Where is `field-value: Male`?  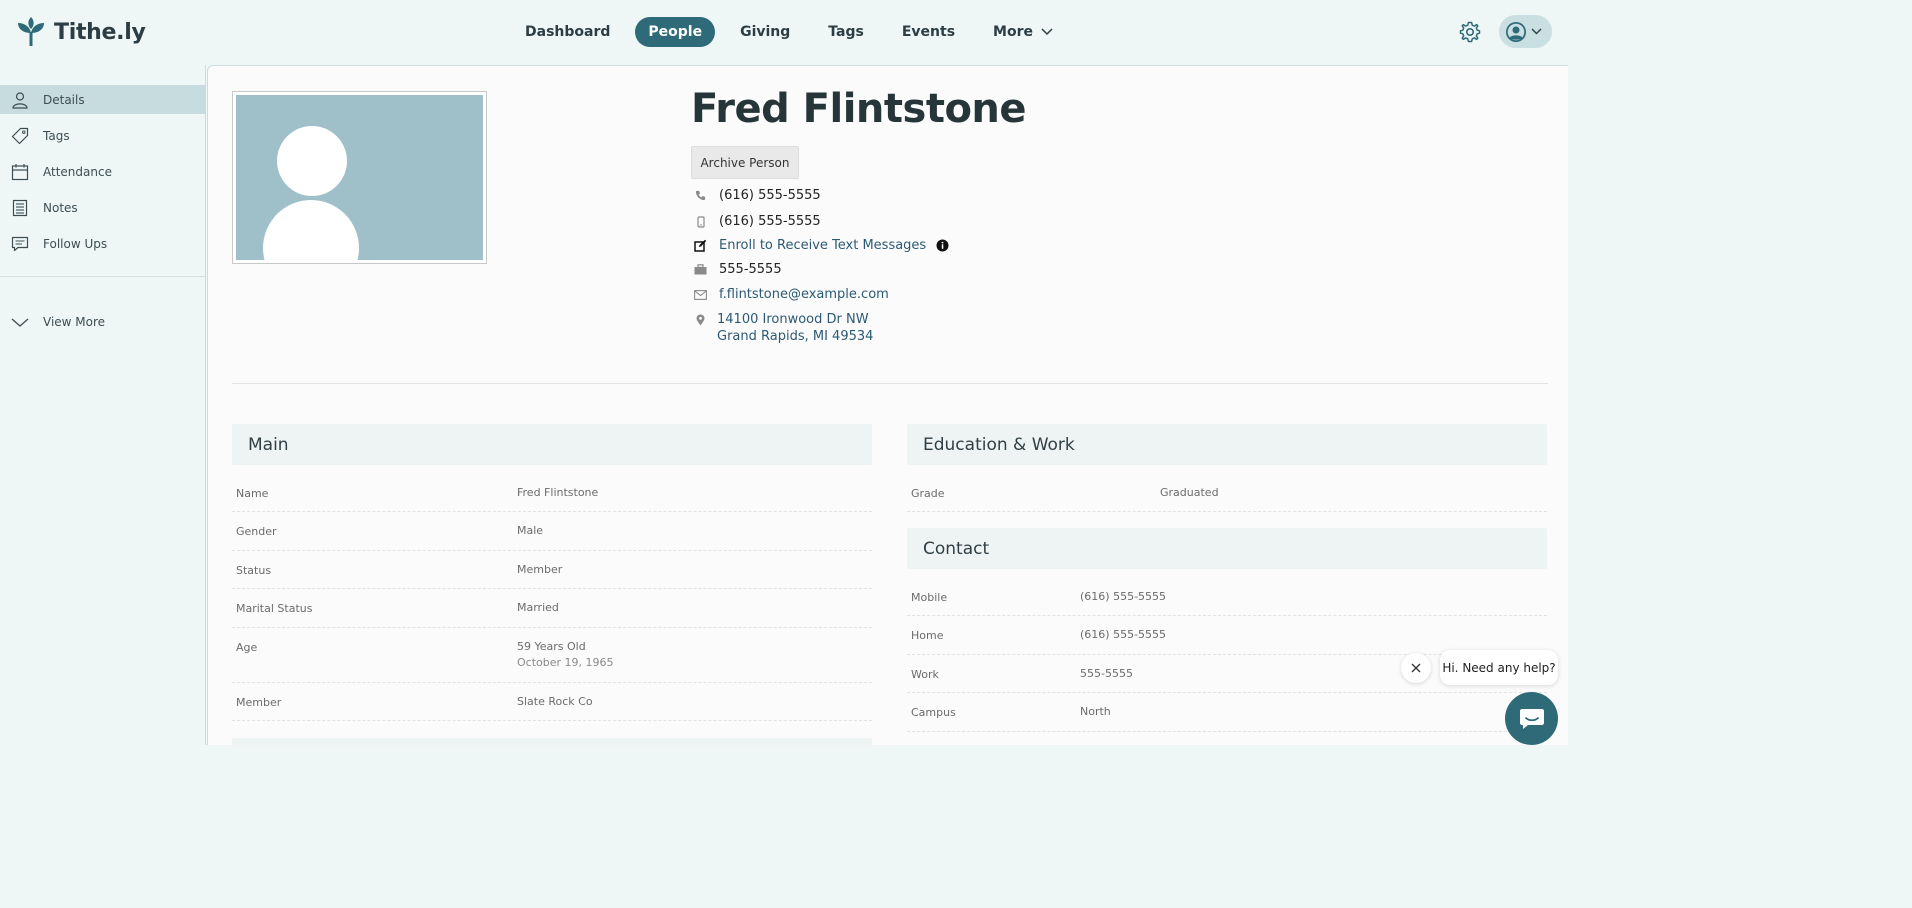
field-value: Male is located at coordinates (530, 530).